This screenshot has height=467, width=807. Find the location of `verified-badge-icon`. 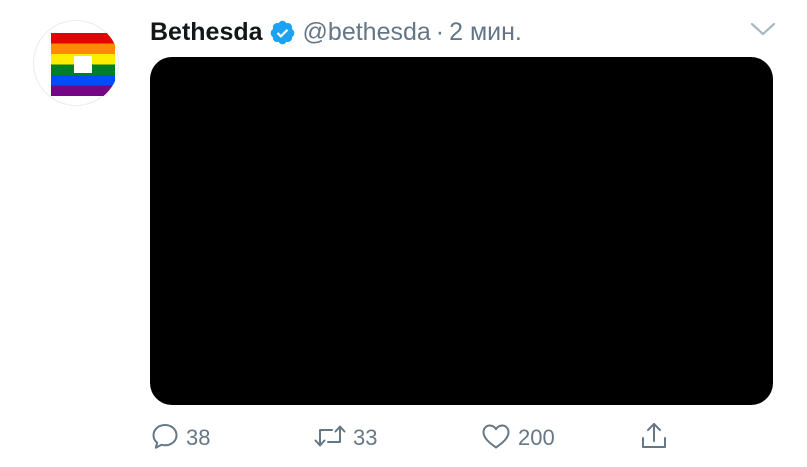

verified-badge-icon is located at coordinates (282, 32).